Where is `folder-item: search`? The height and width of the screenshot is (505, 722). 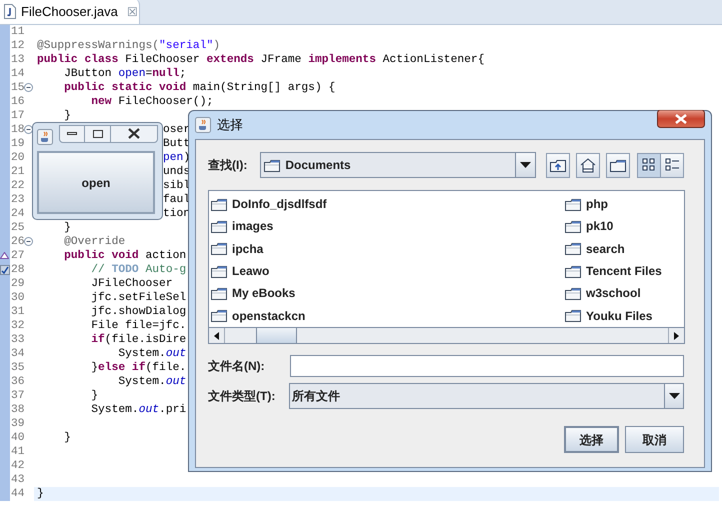 folder-item: search is located at coordinates (623, 249).